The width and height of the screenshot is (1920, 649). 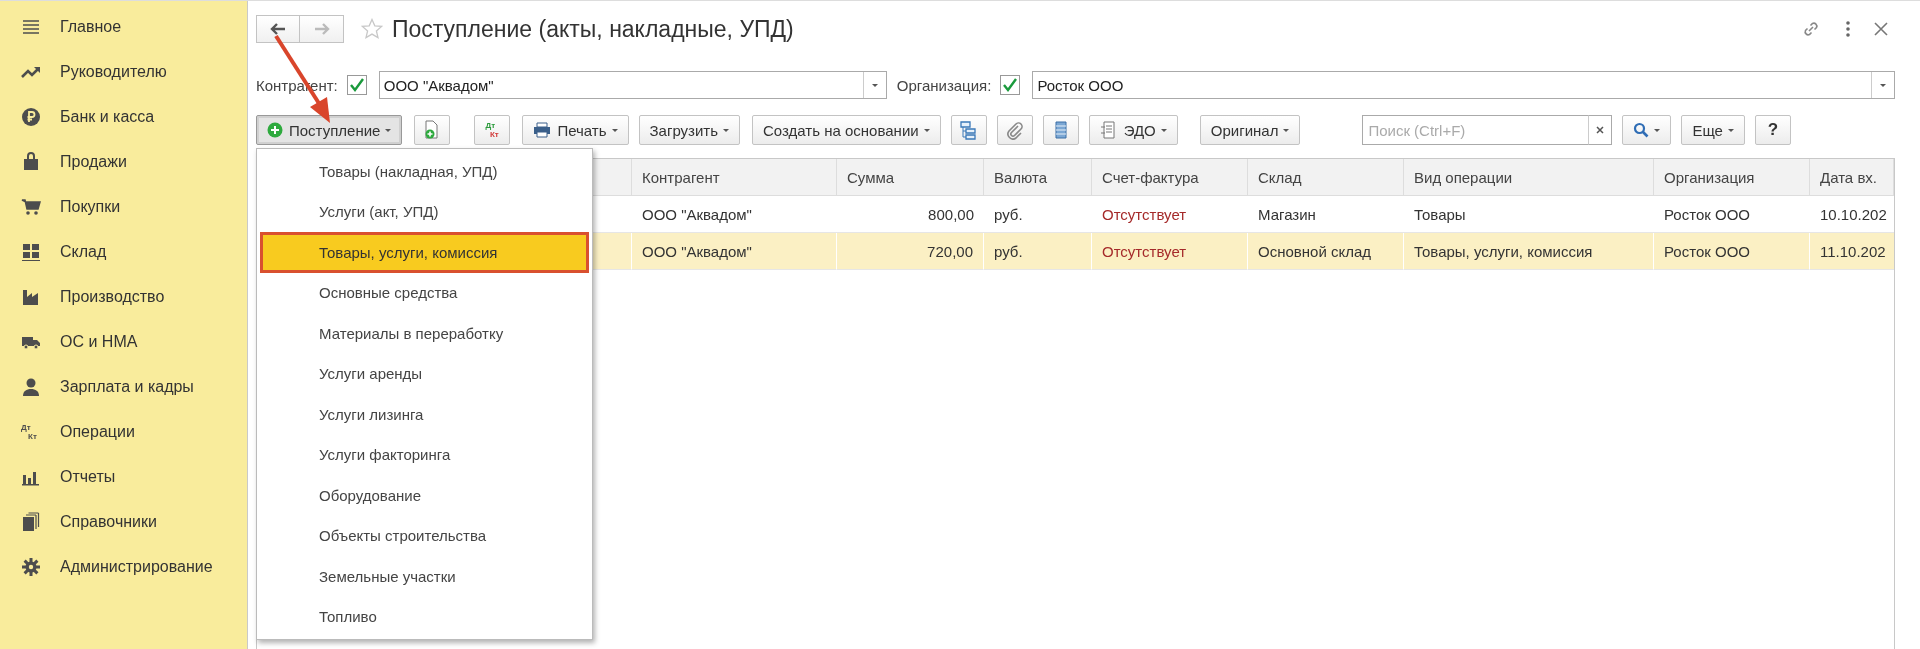 What do you see at coordinates (31, 116) in the screenshot?
I see `ruble-coin-icon` at bounding box center [31, 116].